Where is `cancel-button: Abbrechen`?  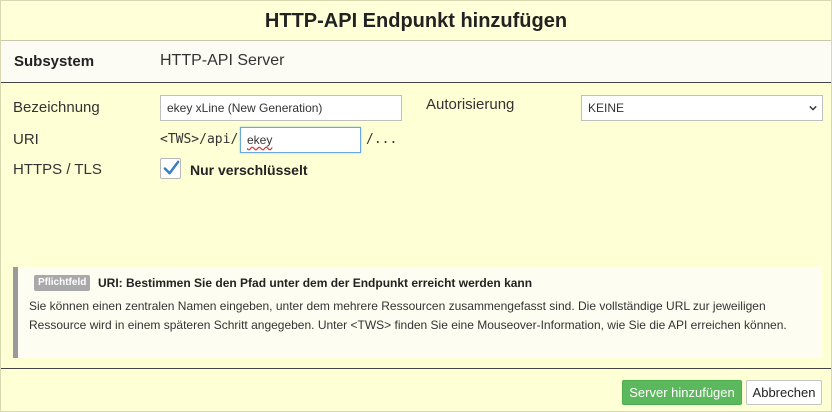 cancel-button: Abbrechen is located at coordinates (784, 392).